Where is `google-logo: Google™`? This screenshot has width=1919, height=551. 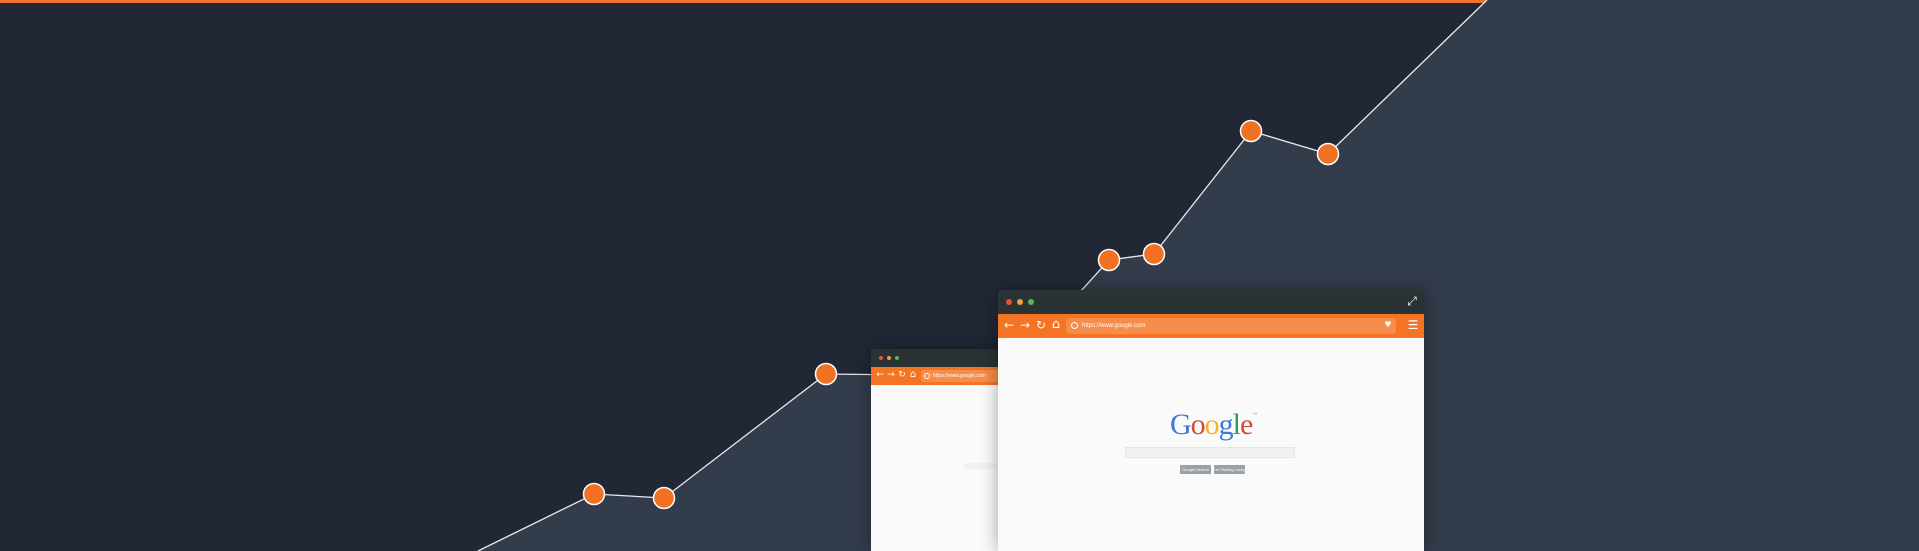 google-logo: Google™ is located at coordinates (1213, 425).